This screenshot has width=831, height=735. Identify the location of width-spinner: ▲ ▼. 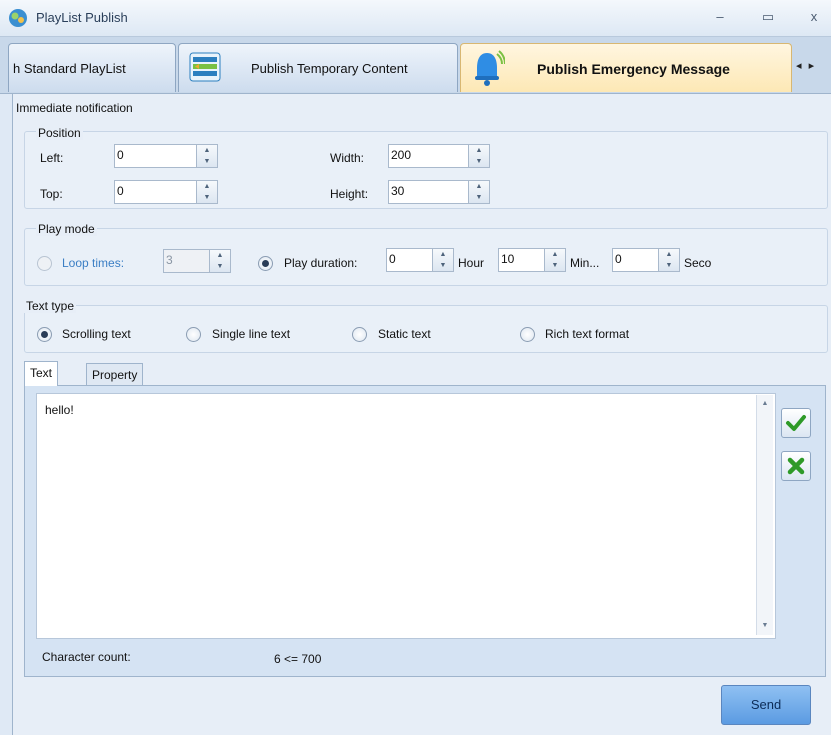
(478, 156).